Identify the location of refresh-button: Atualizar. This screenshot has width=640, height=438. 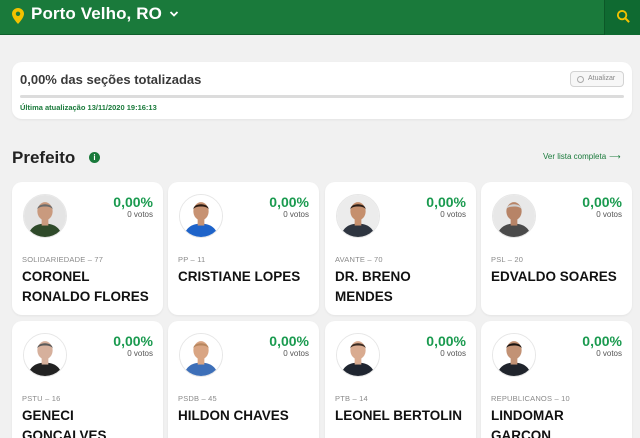
(597, 79).